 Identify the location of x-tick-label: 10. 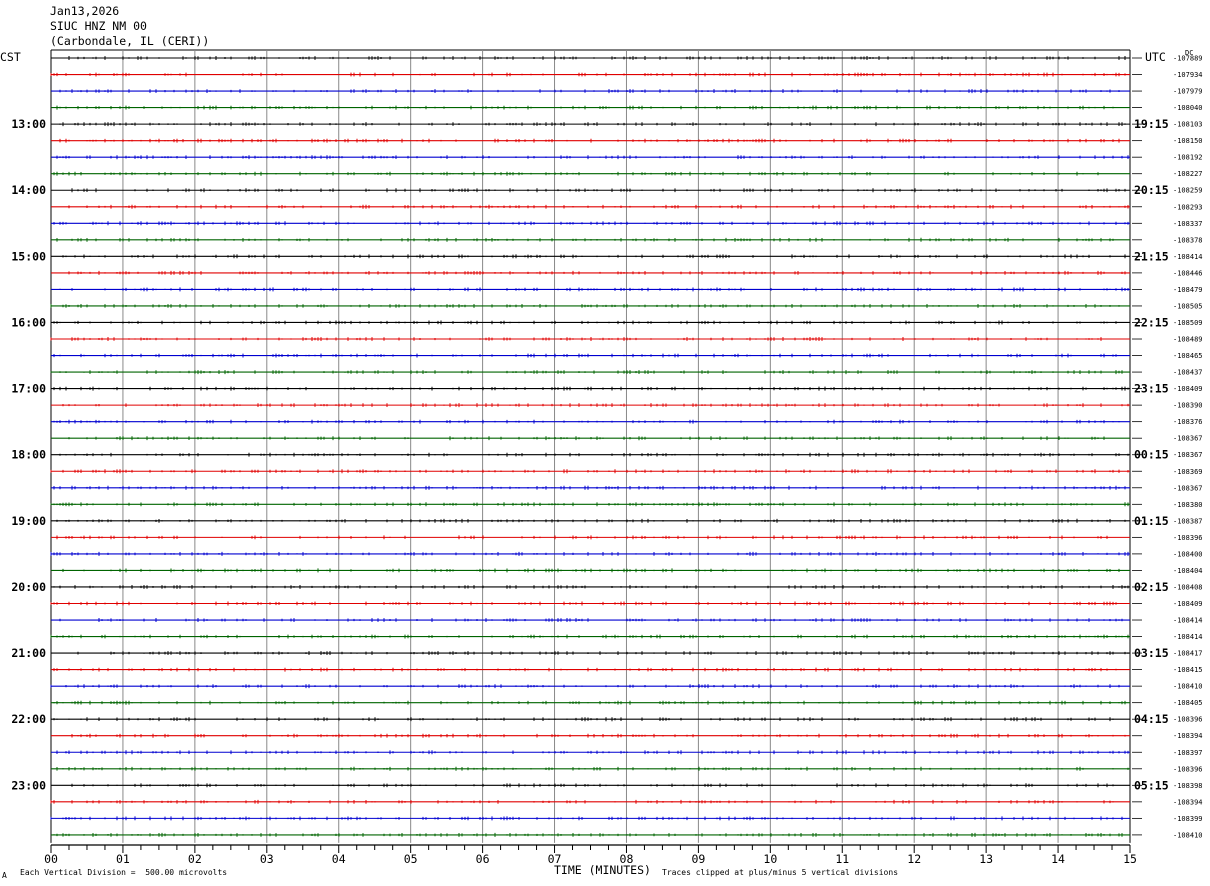
(770, 859).